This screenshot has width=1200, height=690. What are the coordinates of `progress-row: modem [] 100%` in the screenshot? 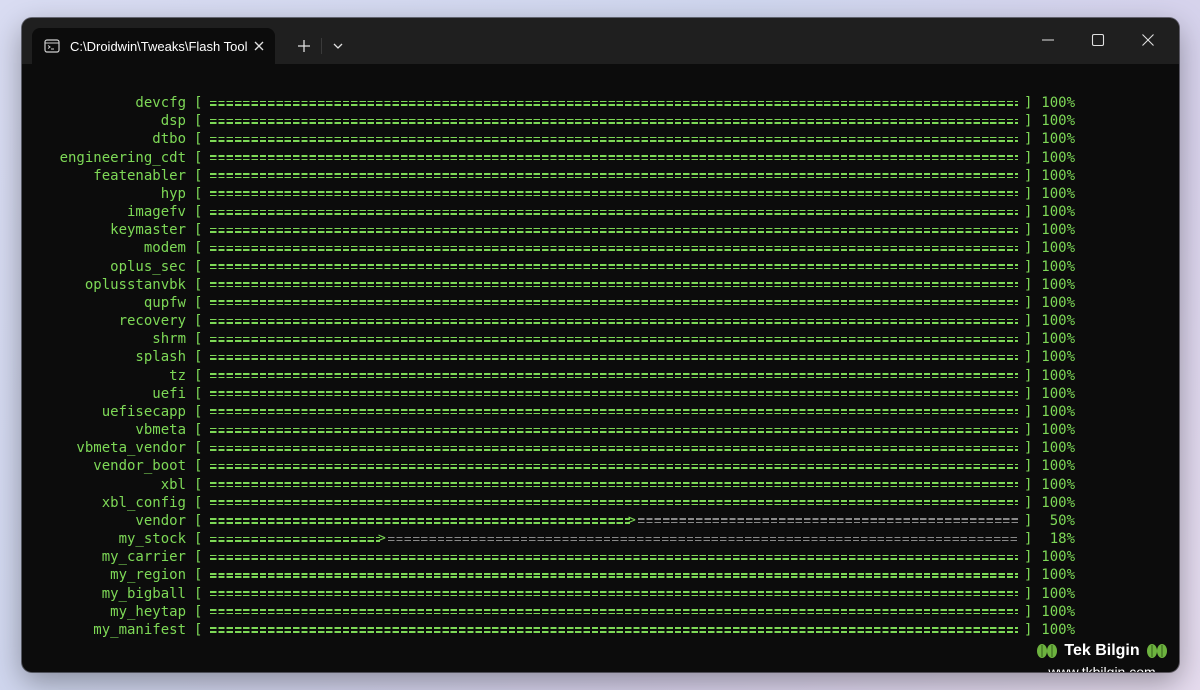 It's located at (600, 248).